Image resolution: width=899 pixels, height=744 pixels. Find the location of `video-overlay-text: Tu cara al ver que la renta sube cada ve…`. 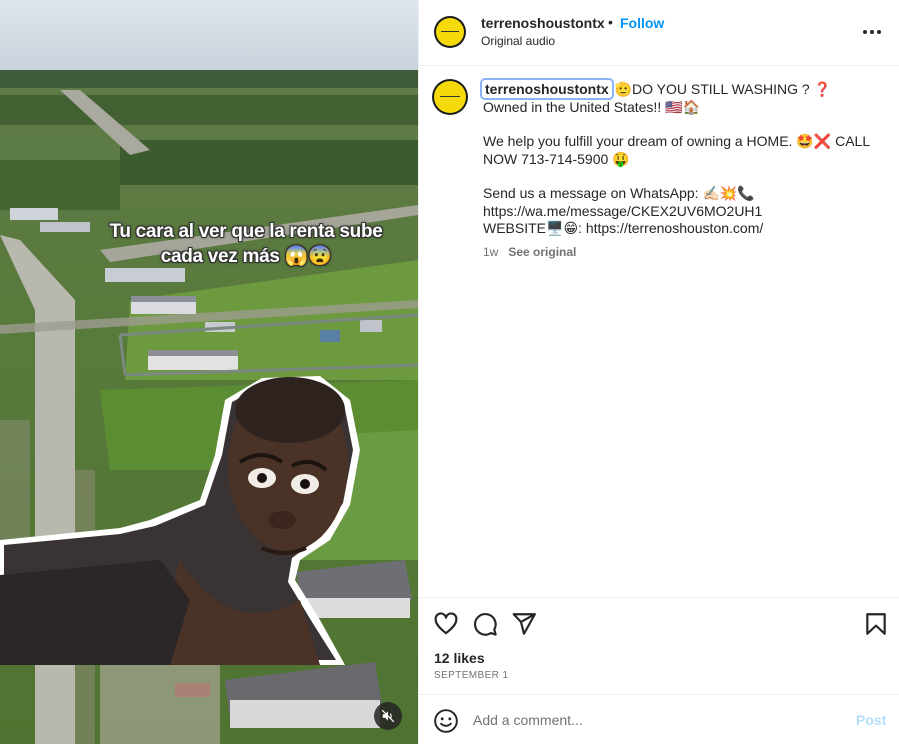

video-overlay-text: Tu cara al ver que la renta sube cada ve… is located at coordinates (246, 244).